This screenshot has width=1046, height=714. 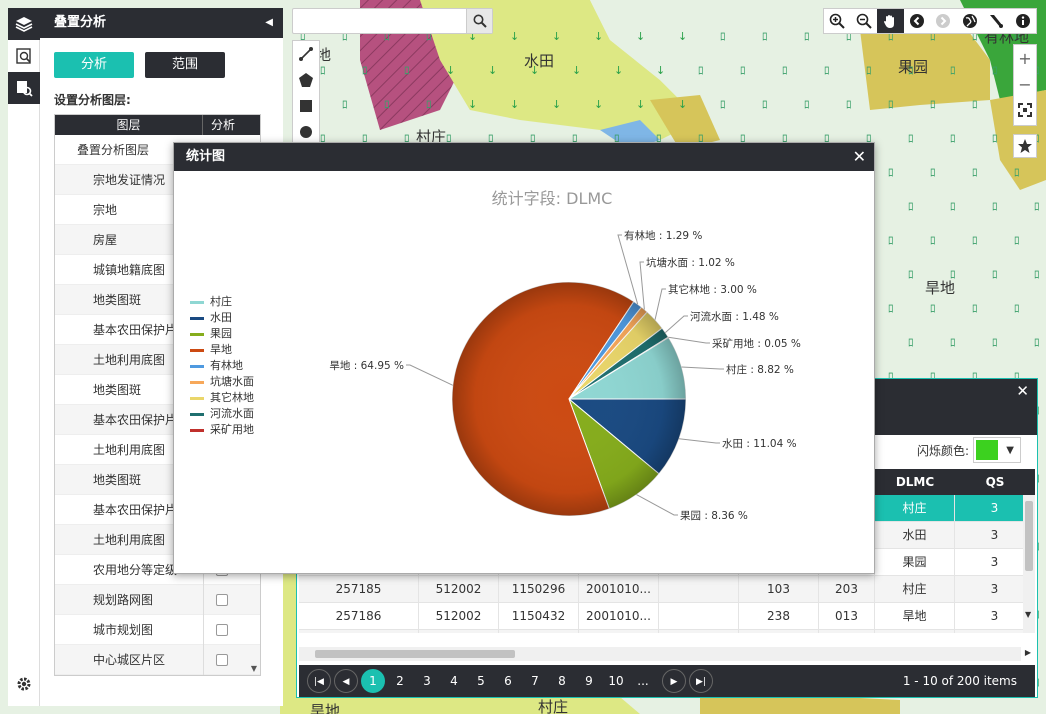 I want to click on table-cell: 村庄, so click(x=915, y=508).